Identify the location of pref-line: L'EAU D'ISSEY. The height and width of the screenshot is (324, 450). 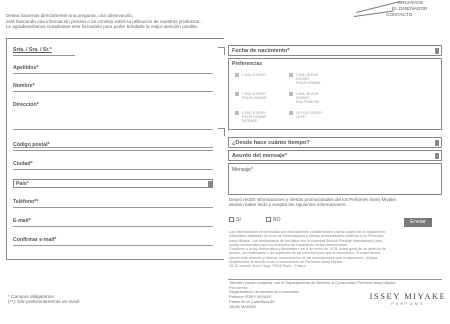
(254, 75).